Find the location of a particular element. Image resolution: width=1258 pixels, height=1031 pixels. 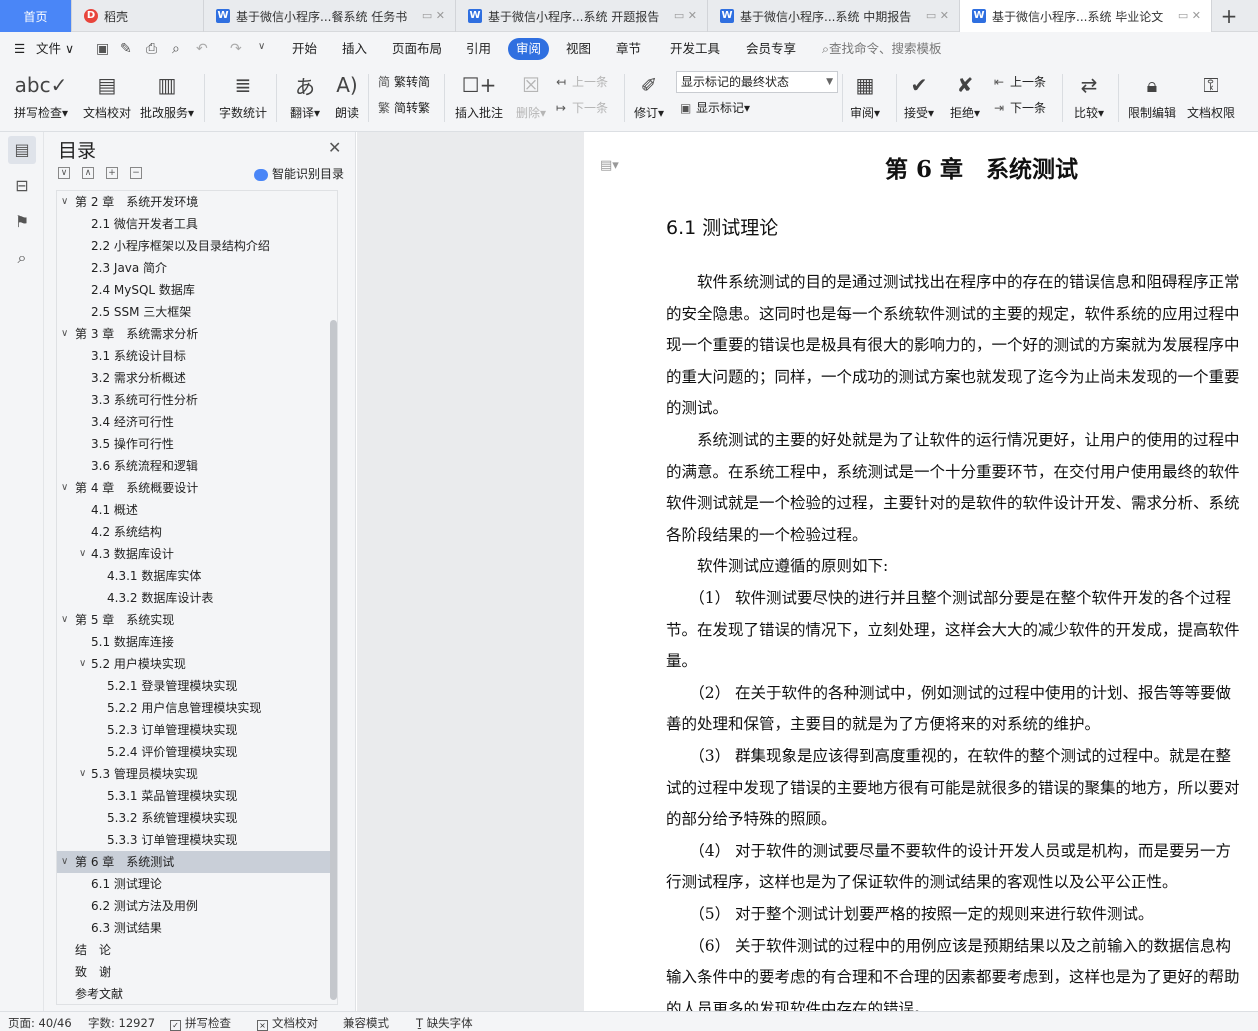

toc-item: 5.1 数据库连接 is located at coordinates (193, 642).